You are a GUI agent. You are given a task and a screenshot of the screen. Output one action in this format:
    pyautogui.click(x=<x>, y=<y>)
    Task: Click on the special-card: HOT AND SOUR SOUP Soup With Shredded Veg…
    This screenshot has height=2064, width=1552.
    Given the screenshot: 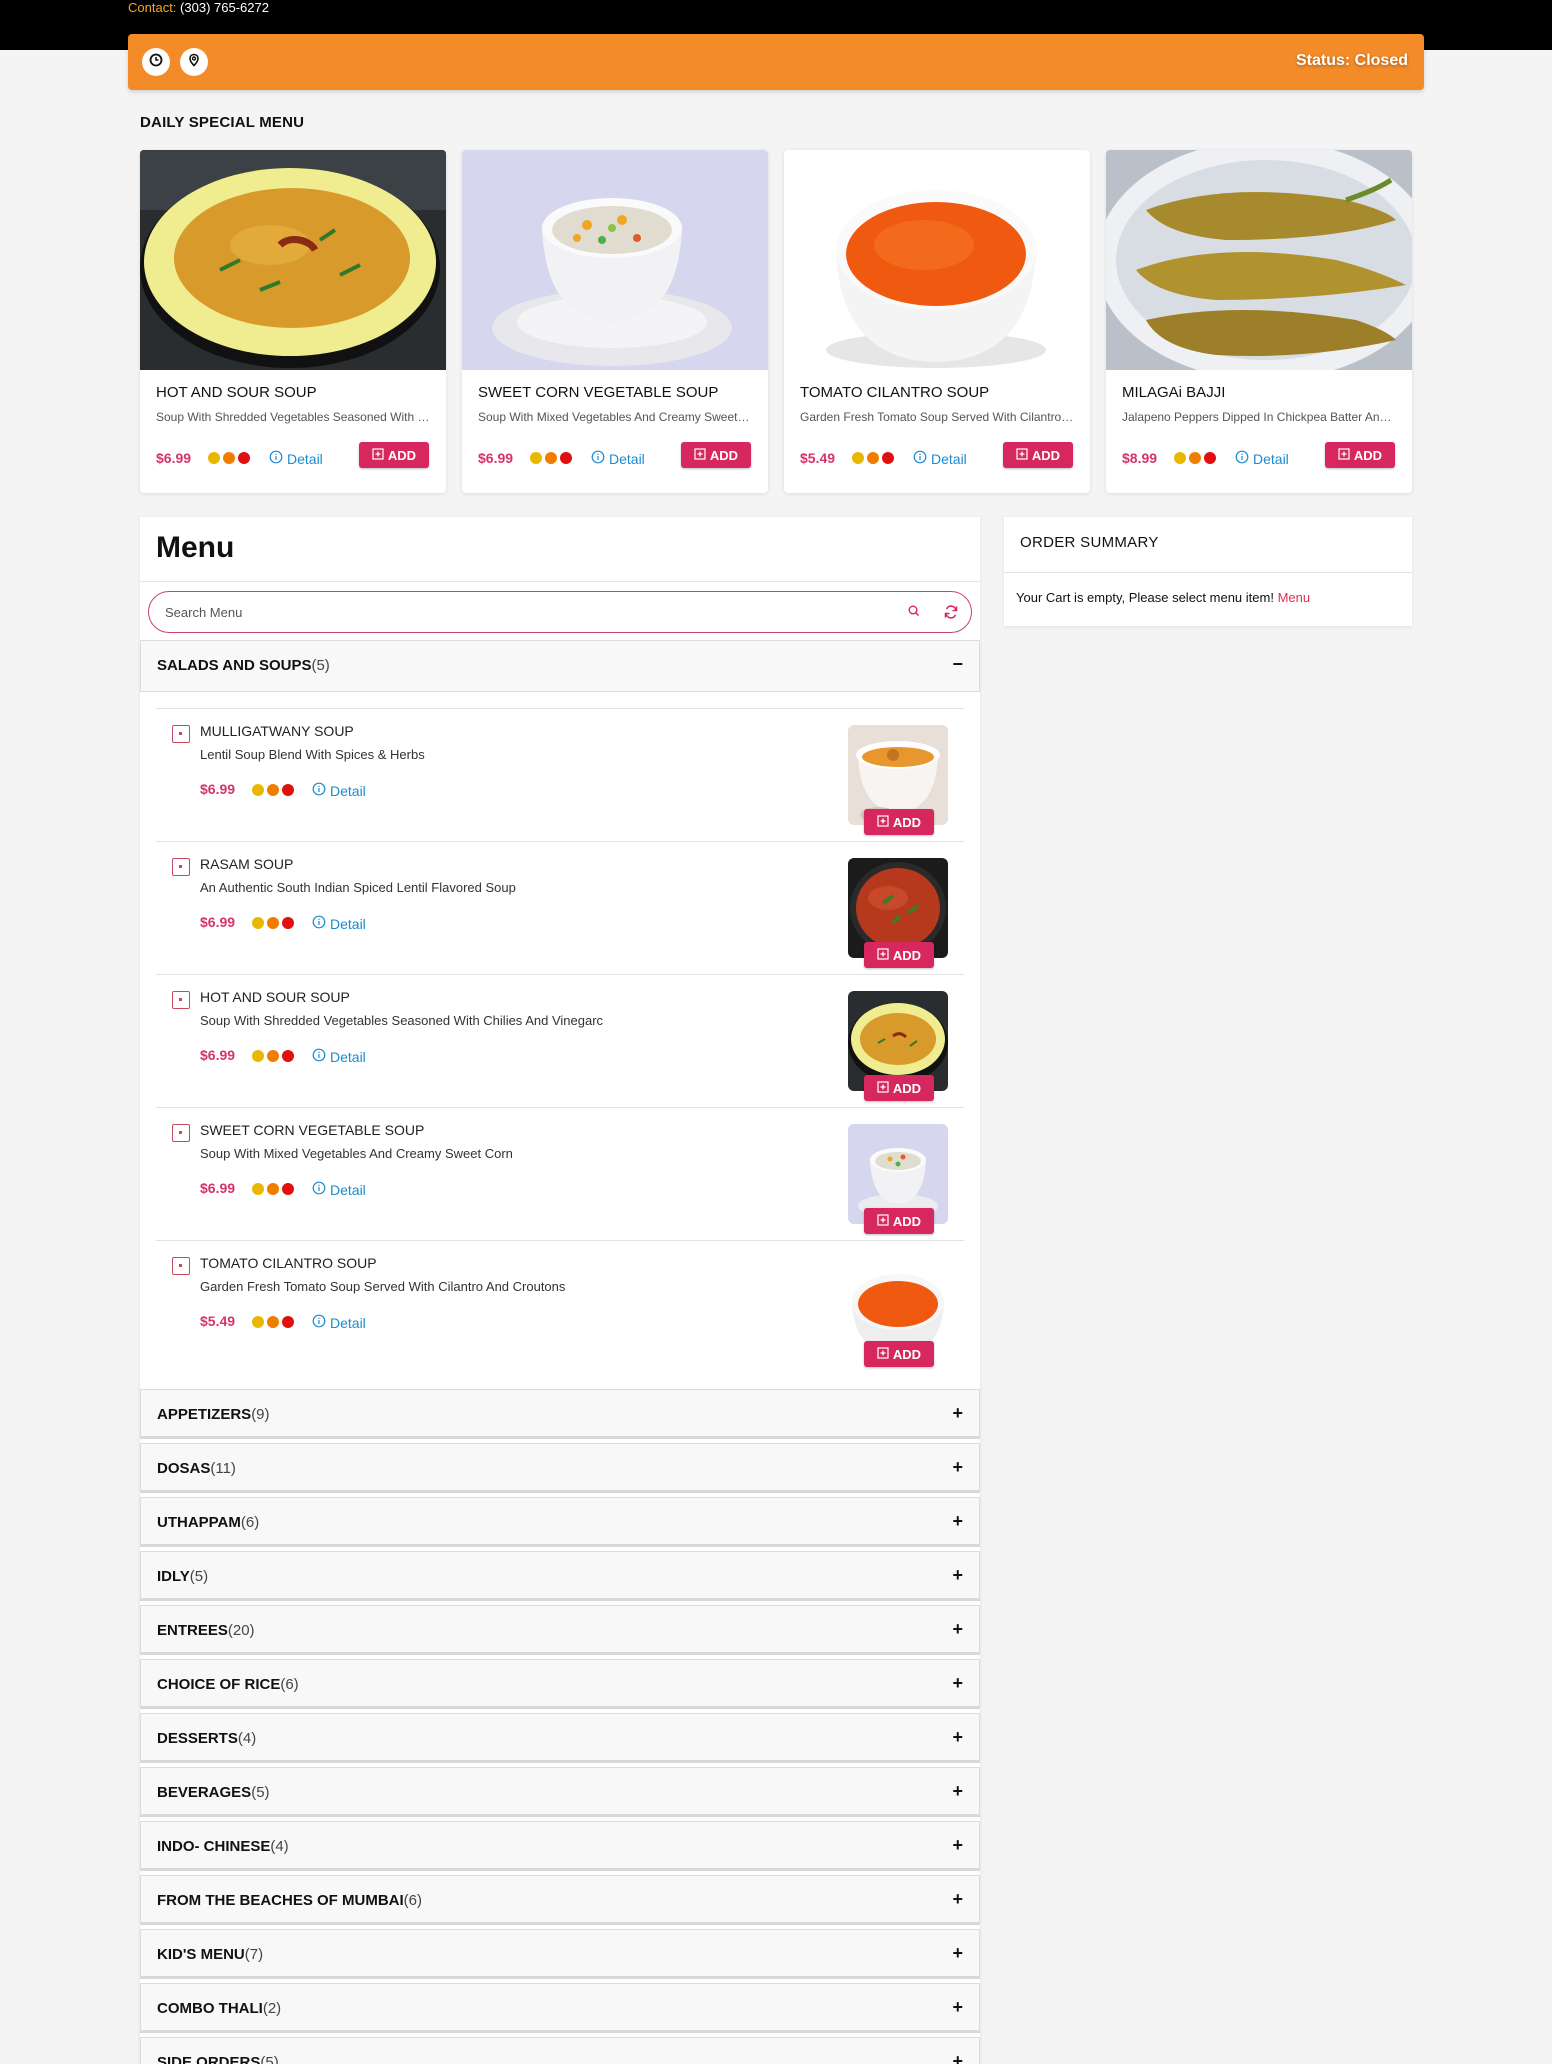 What is the action you would take?
    pyautogui.click(x=293, y=321)
    